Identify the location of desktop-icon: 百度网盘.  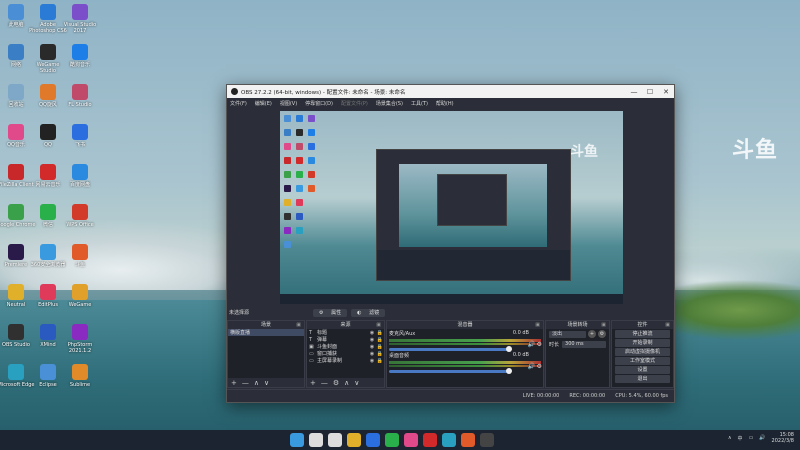
(80, 176).